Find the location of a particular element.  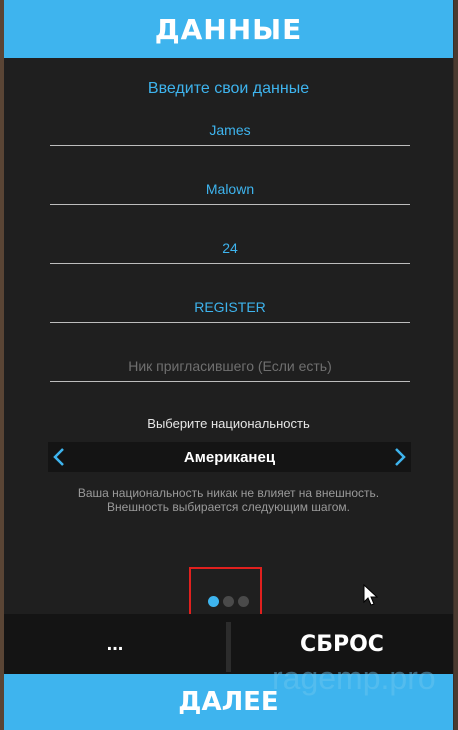

referrer-input is located at coordinates (230, 366).